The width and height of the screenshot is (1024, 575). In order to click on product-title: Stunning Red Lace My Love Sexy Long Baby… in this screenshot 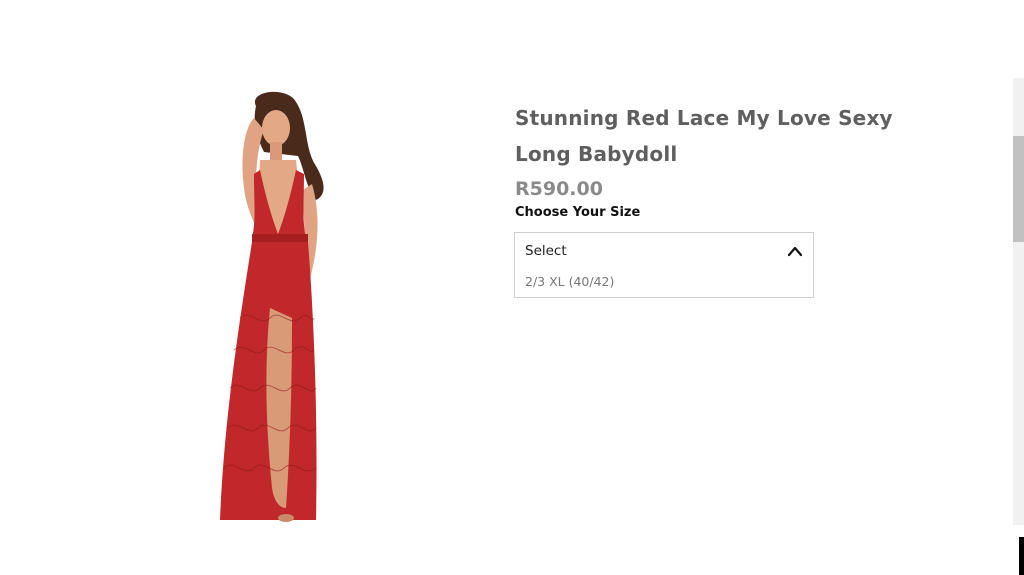, I will do `click(704, 136)`.